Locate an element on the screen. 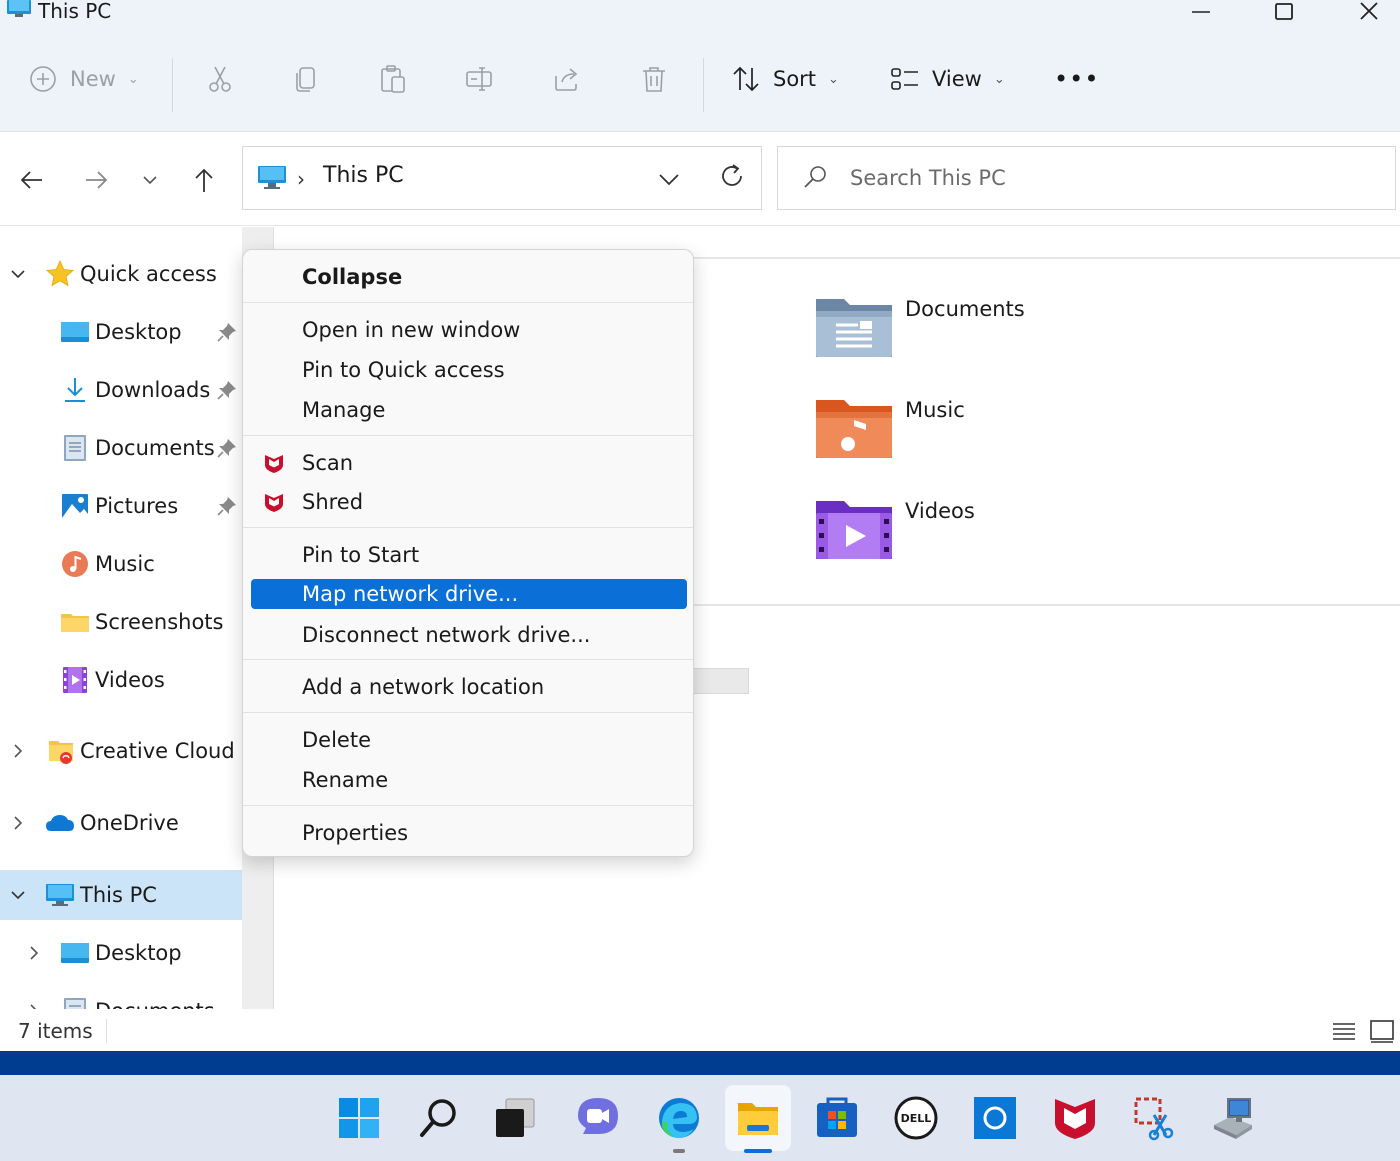 This screenshot has width=1400, height=1161. breadcrumb-this-pc: This PC is located at coordinates (363, 175).